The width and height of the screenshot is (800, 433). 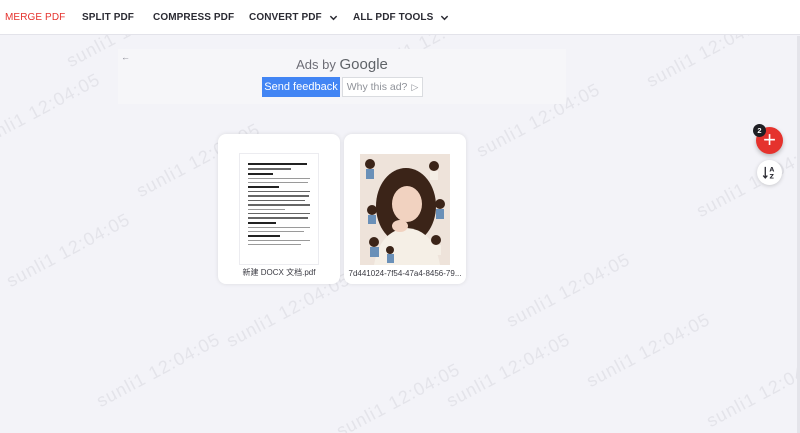 I want to click on nav-compress-pdf-label: COMPRESS PDF, so click(x=194, y=17).